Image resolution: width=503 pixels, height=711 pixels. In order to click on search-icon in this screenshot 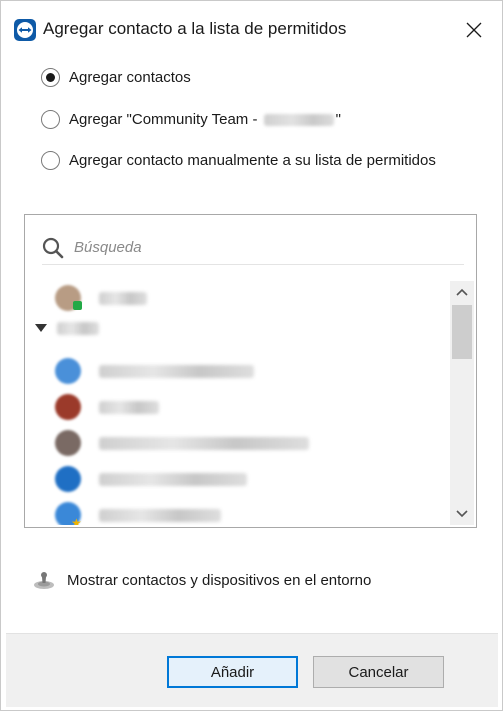, I will do `click(53, 247)`.